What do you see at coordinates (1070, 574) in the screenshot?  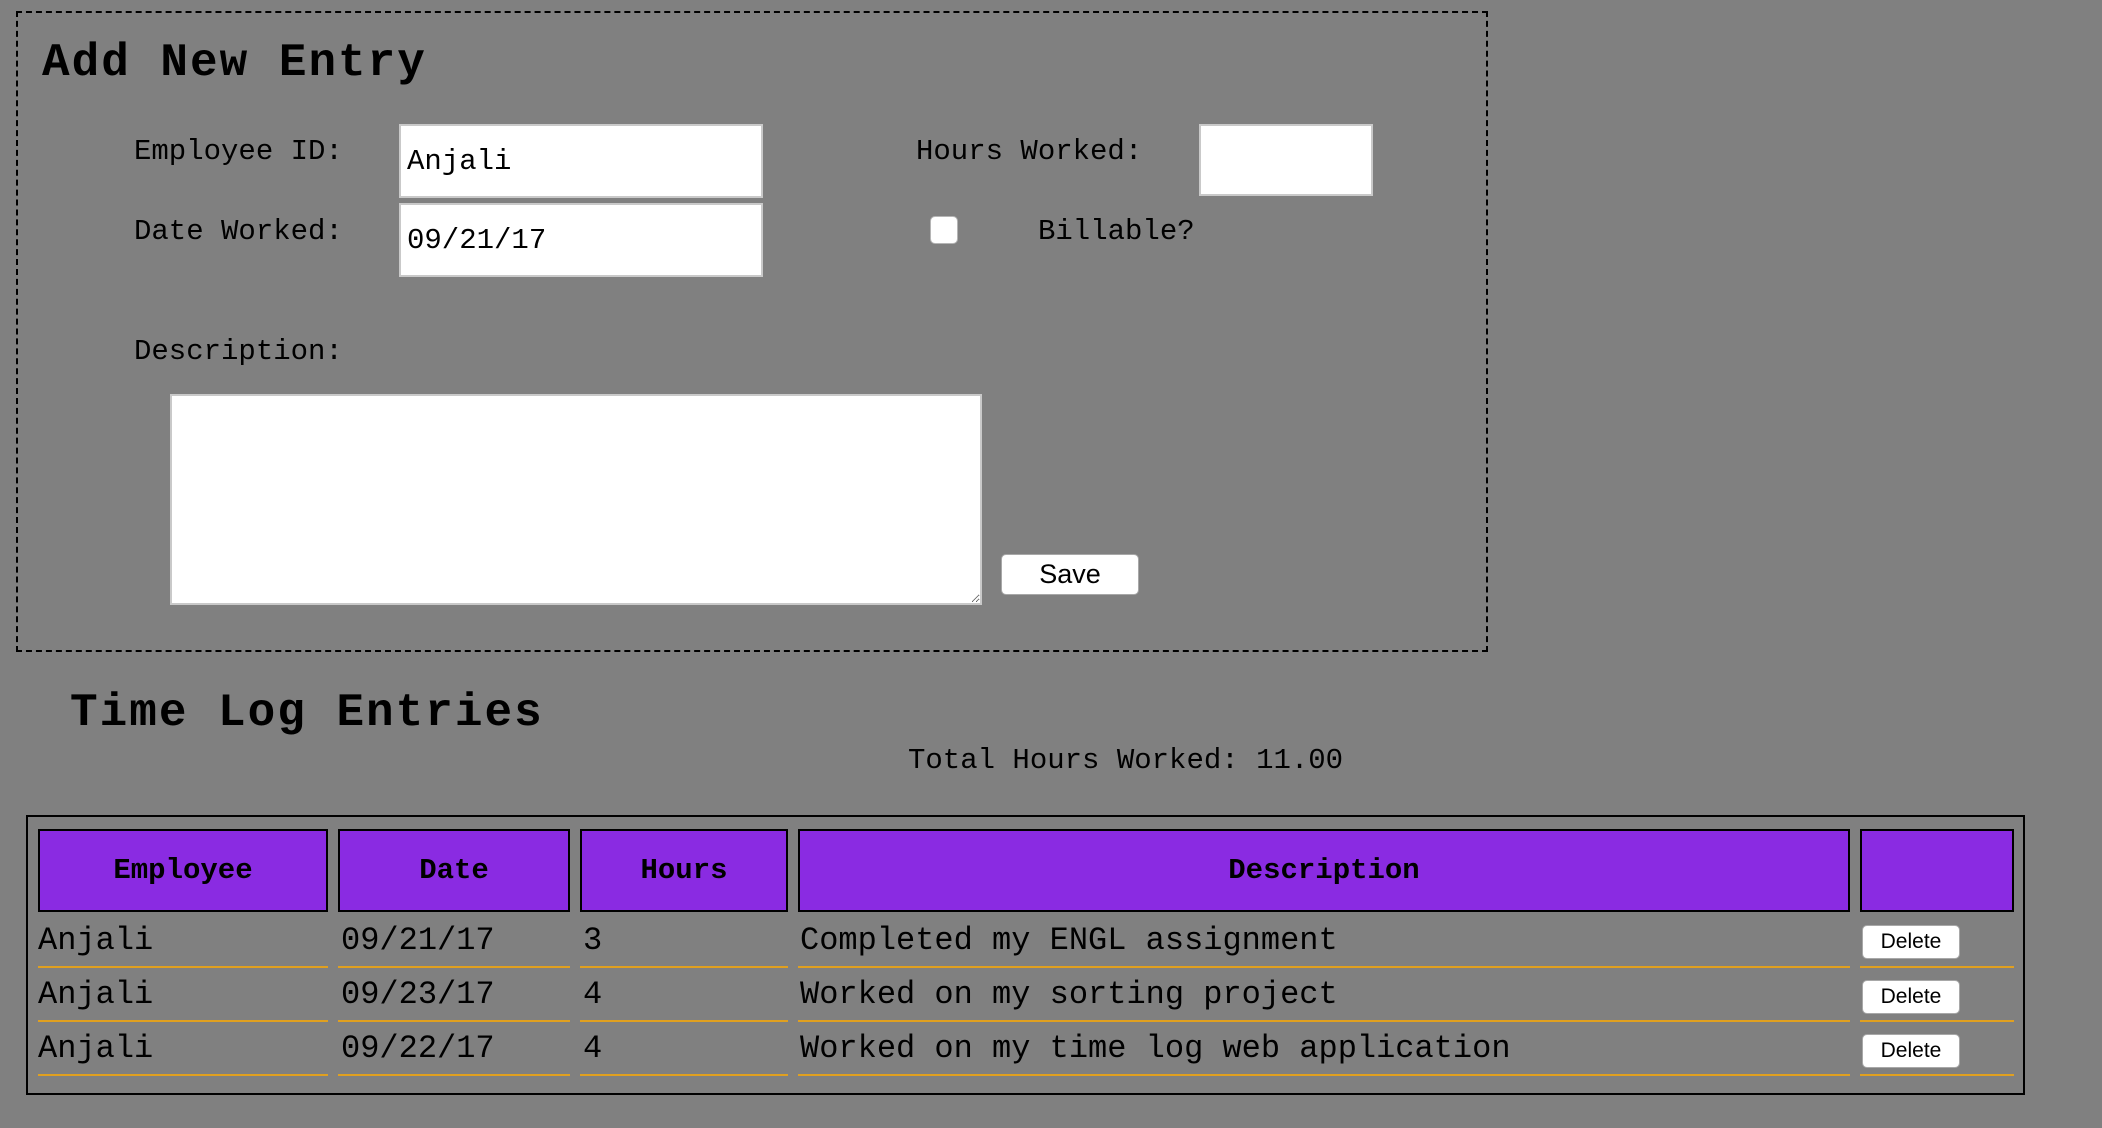 I see `save-button: Save` at bounding box center [1070, 574].